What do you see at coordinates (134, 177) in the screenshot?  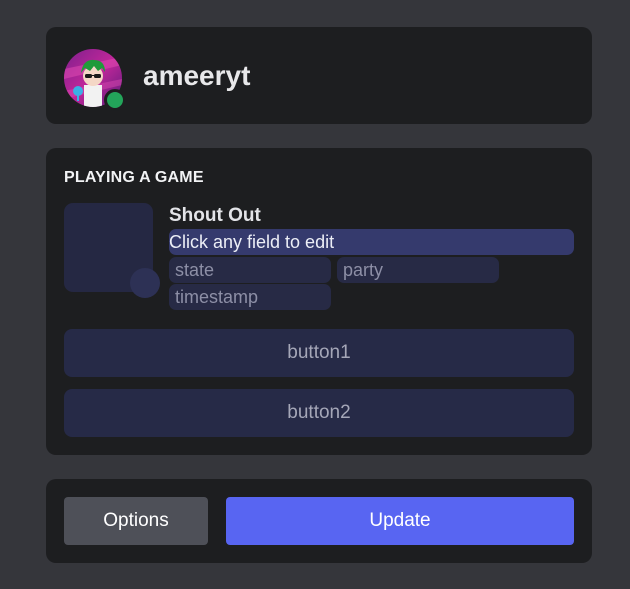 I see `activity-heading: PLAYING A GAME` at bounding box center [134, 177].